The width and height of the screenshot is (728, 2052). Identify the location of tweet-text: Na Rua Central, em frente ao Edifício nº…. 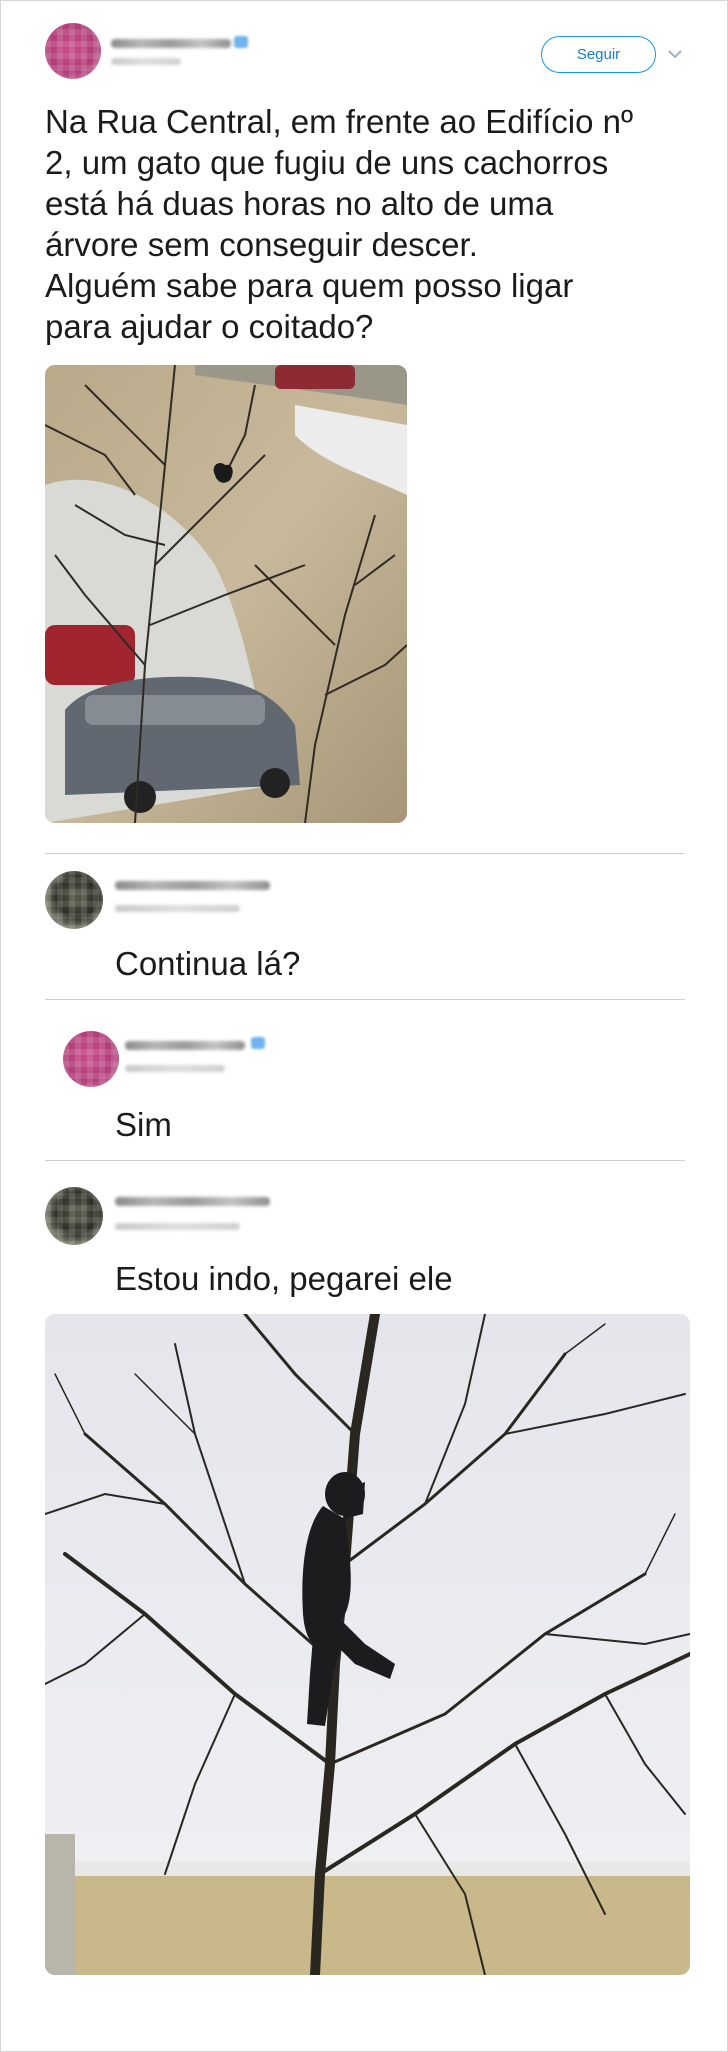
(339, 224).